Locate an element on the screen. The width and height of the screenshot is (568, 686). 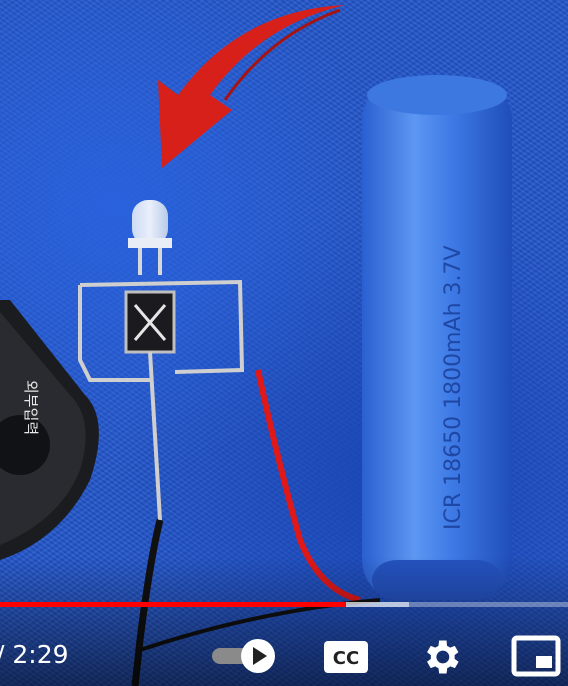
settings-button is located at coordinates (441, 657).